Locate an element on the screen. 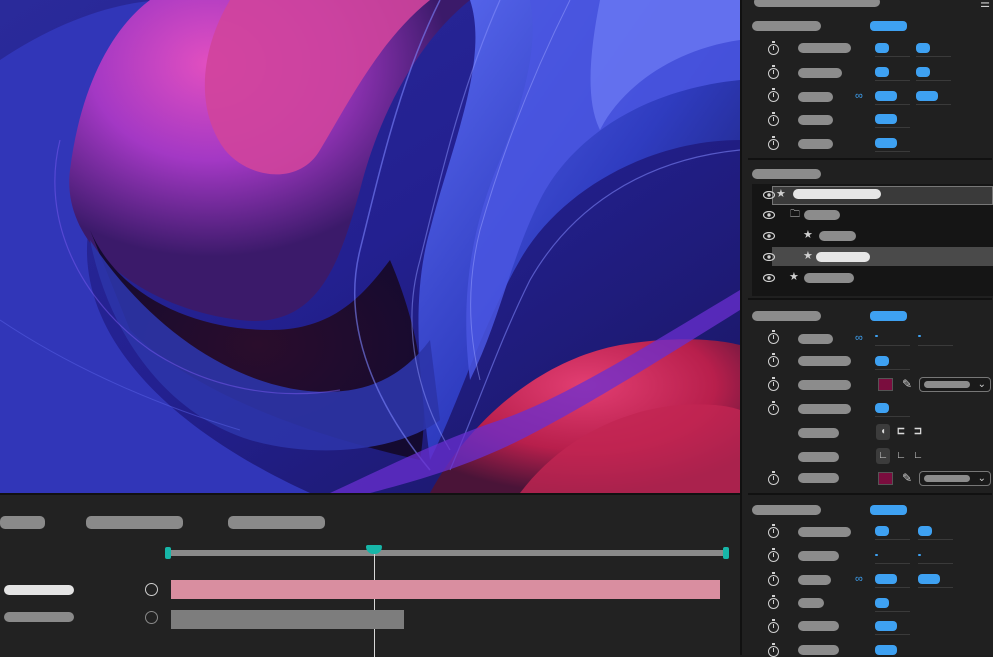 This screenshot has width=993, height=657. cap-square-option: ⊐ is located at coordinates (918, 432).